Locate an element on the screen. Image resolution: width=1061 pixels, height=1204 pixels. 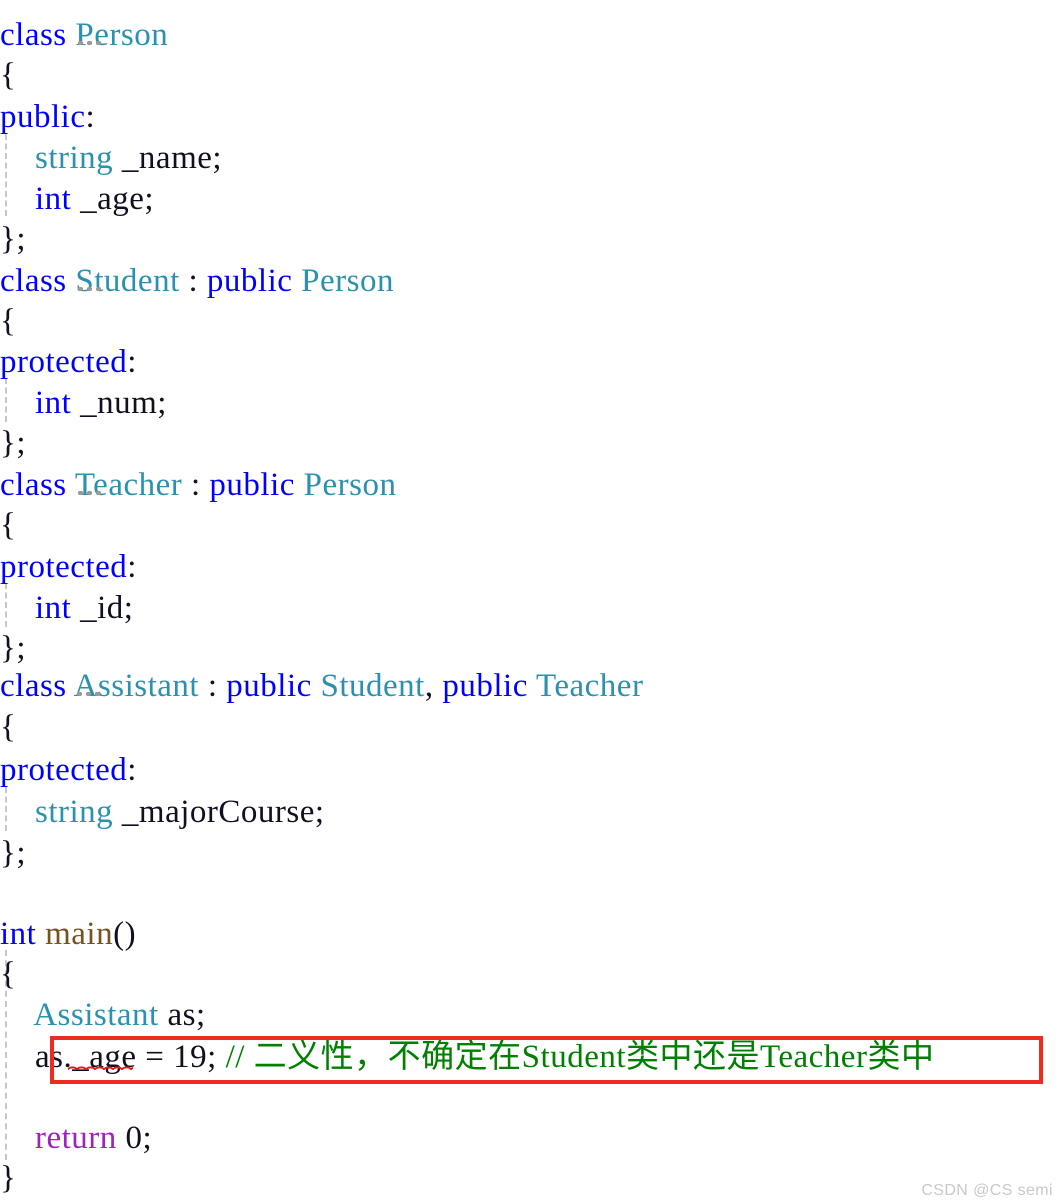
code-token-ident: _name; is located at coordinates (168, 158).